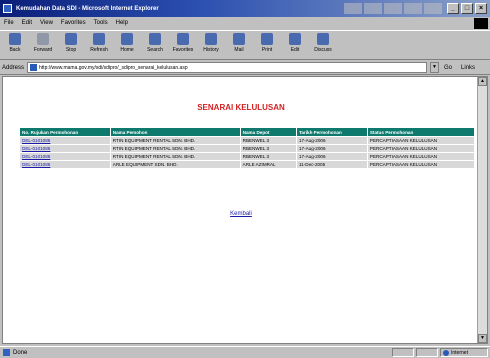 The width and height of the screenshot is (490, 358). What do you see at coordinates (459, 352) in the screenshot?
I see `zone-label: Internet` at bounding box center [459, 352].